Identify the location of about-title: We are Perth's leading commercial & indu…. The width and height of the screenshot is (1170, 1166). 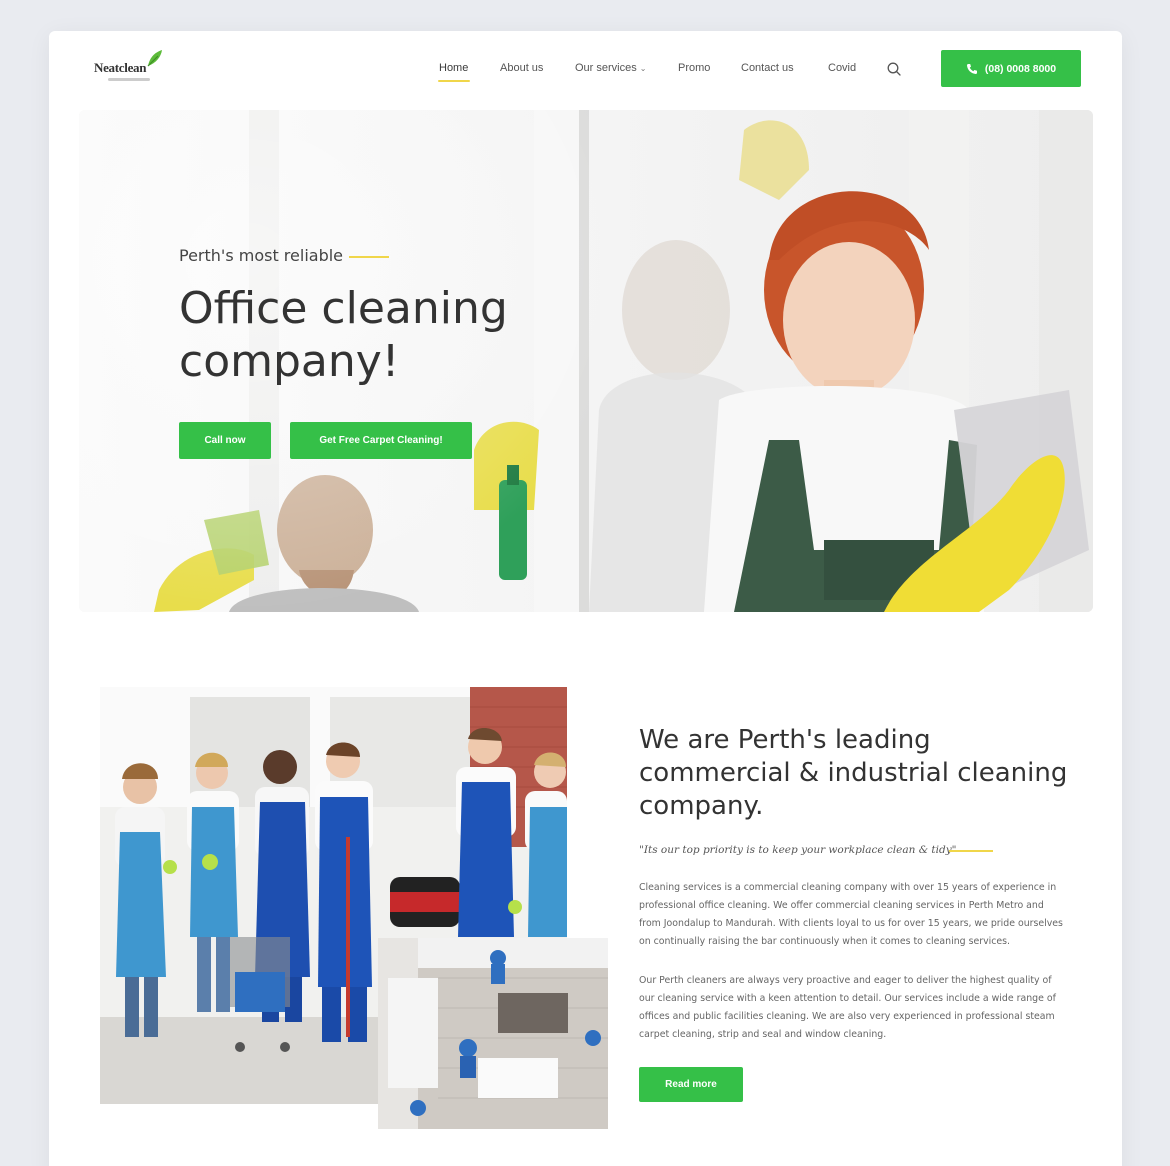
(853, 773).